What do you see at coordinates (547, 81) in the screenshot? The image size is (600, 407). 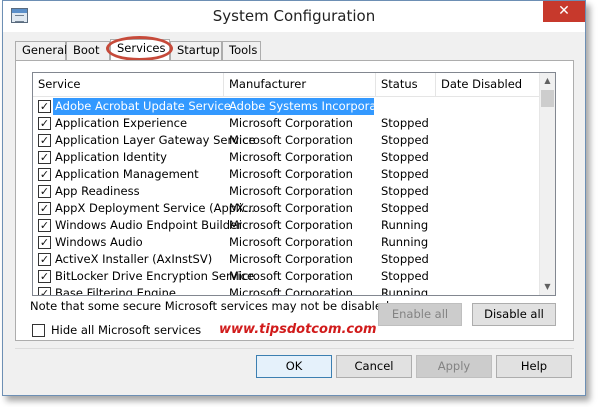 I see `scroll-up-arrow-icon: ▲` at bounding box center [547, 81].